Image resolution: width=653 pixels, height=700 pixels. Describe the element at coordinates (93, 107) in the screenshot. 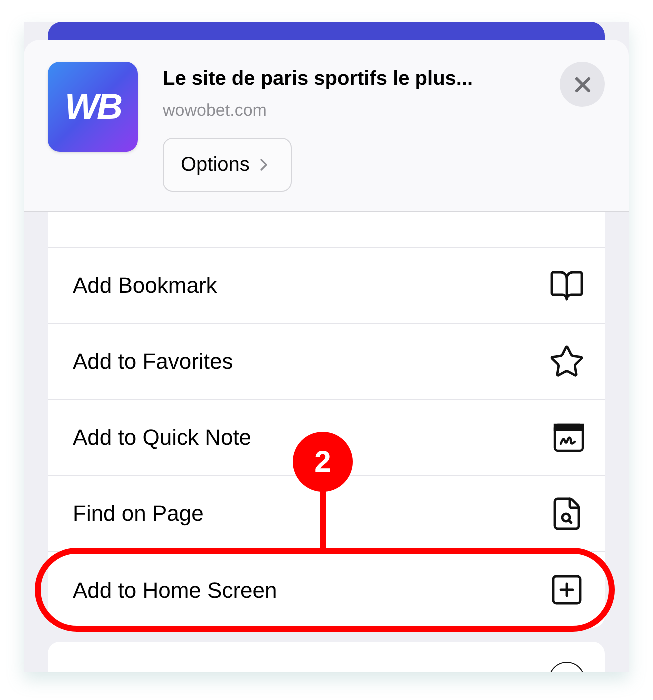

I see `app-icon: WB` at that location.